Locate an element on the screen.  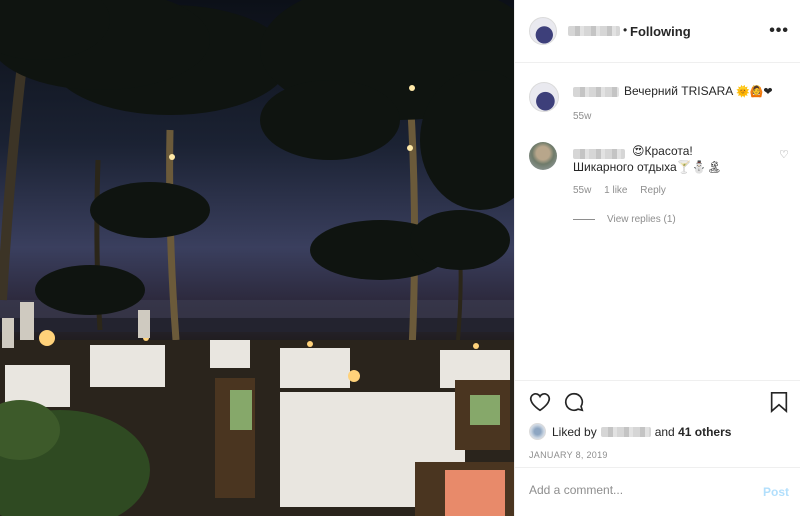
comment-like-count: 1 like is located at coordinates (615, 190).